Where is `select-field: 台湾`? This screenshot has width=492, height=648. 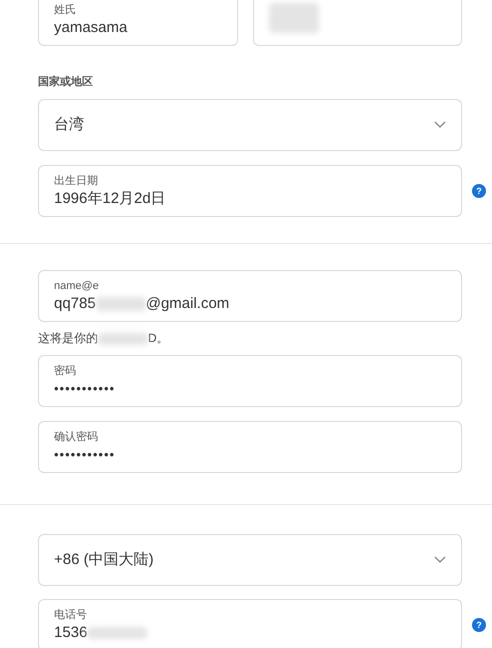 select-field: 台湾 is located at coordinates (250, 125).